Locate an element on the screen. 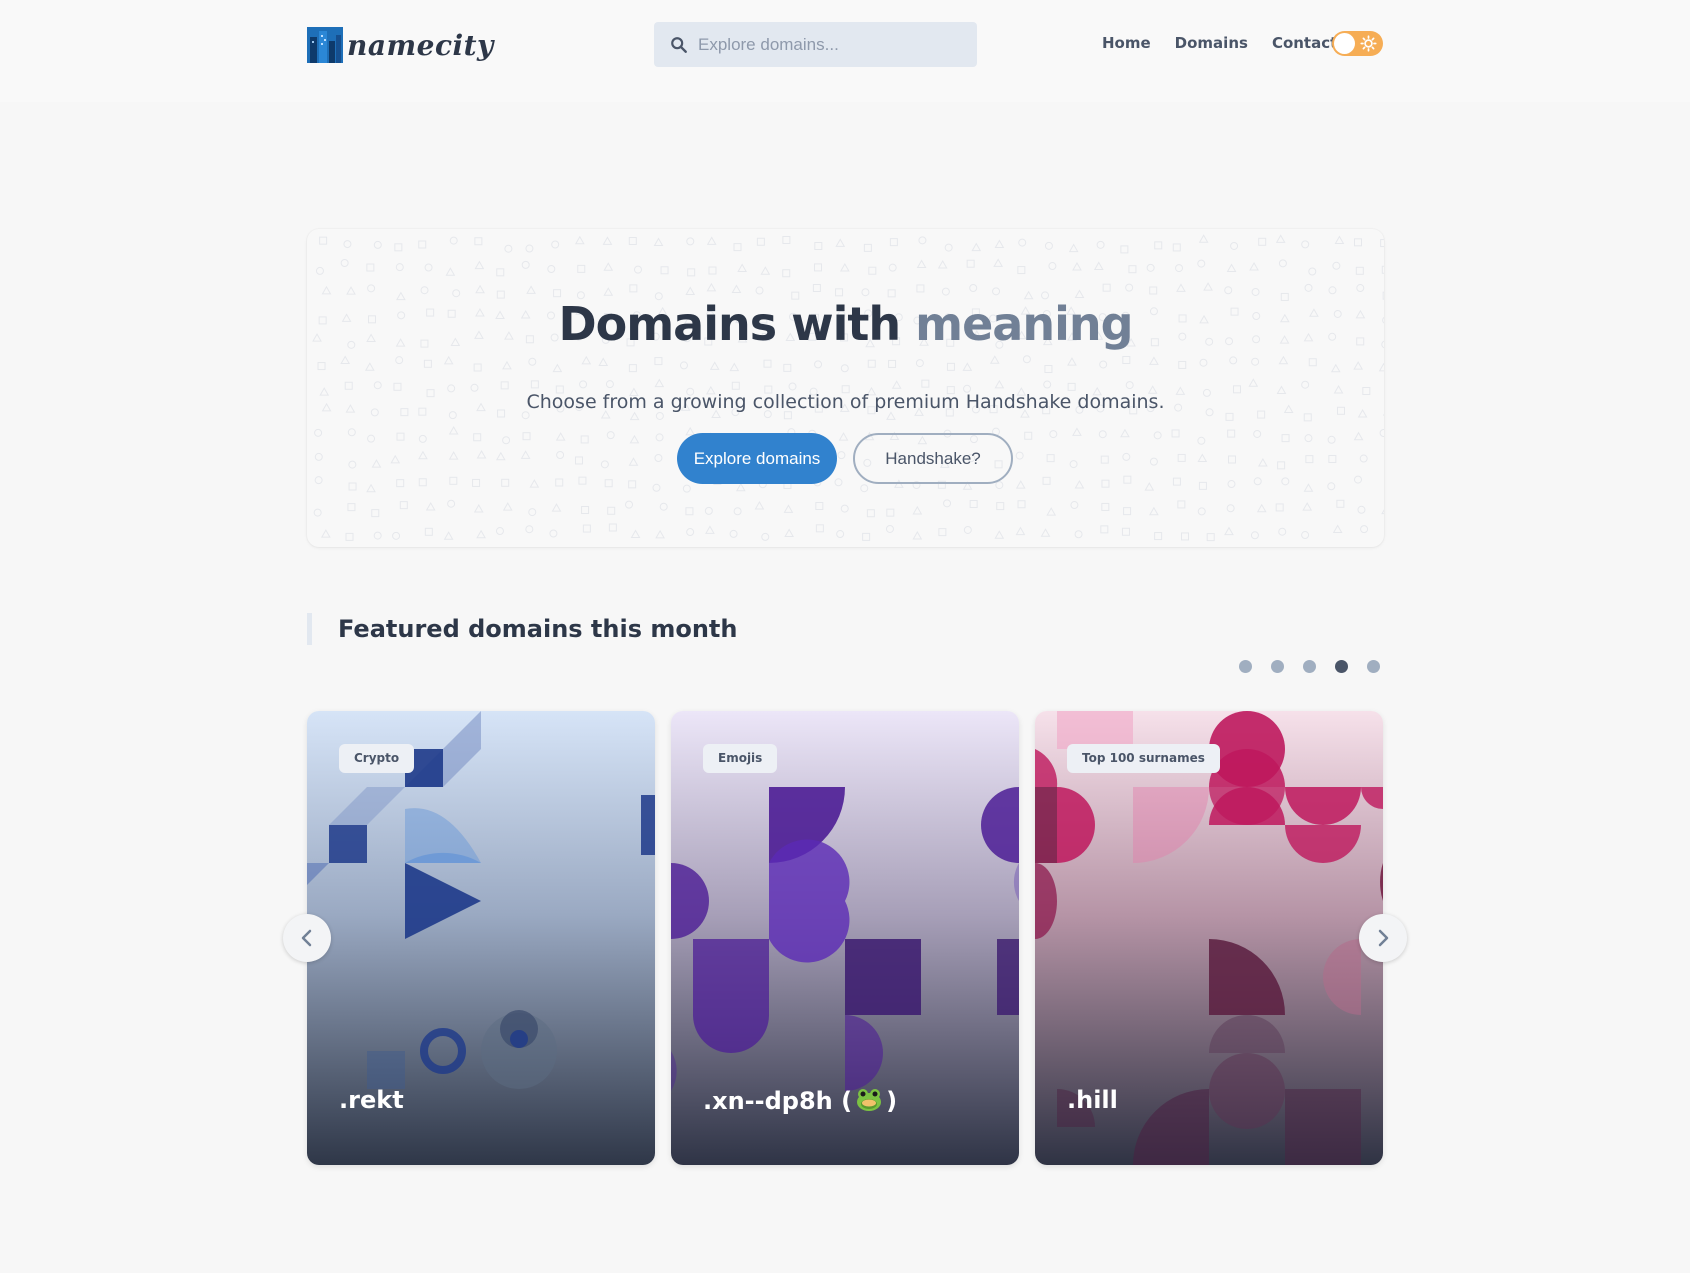  domain-card: Crypto .rekt is located at coordinates (481, 938).